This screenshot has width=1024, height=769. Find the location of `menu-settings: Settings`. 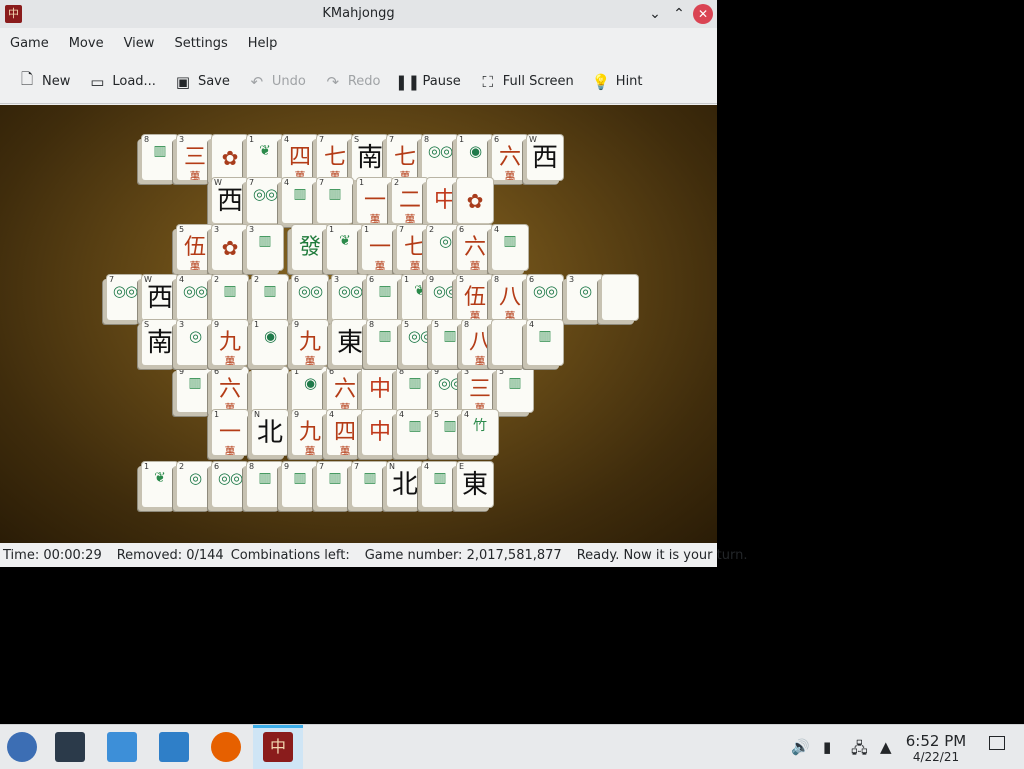

menu-settings: Settings is located at coordinates (200, 44).